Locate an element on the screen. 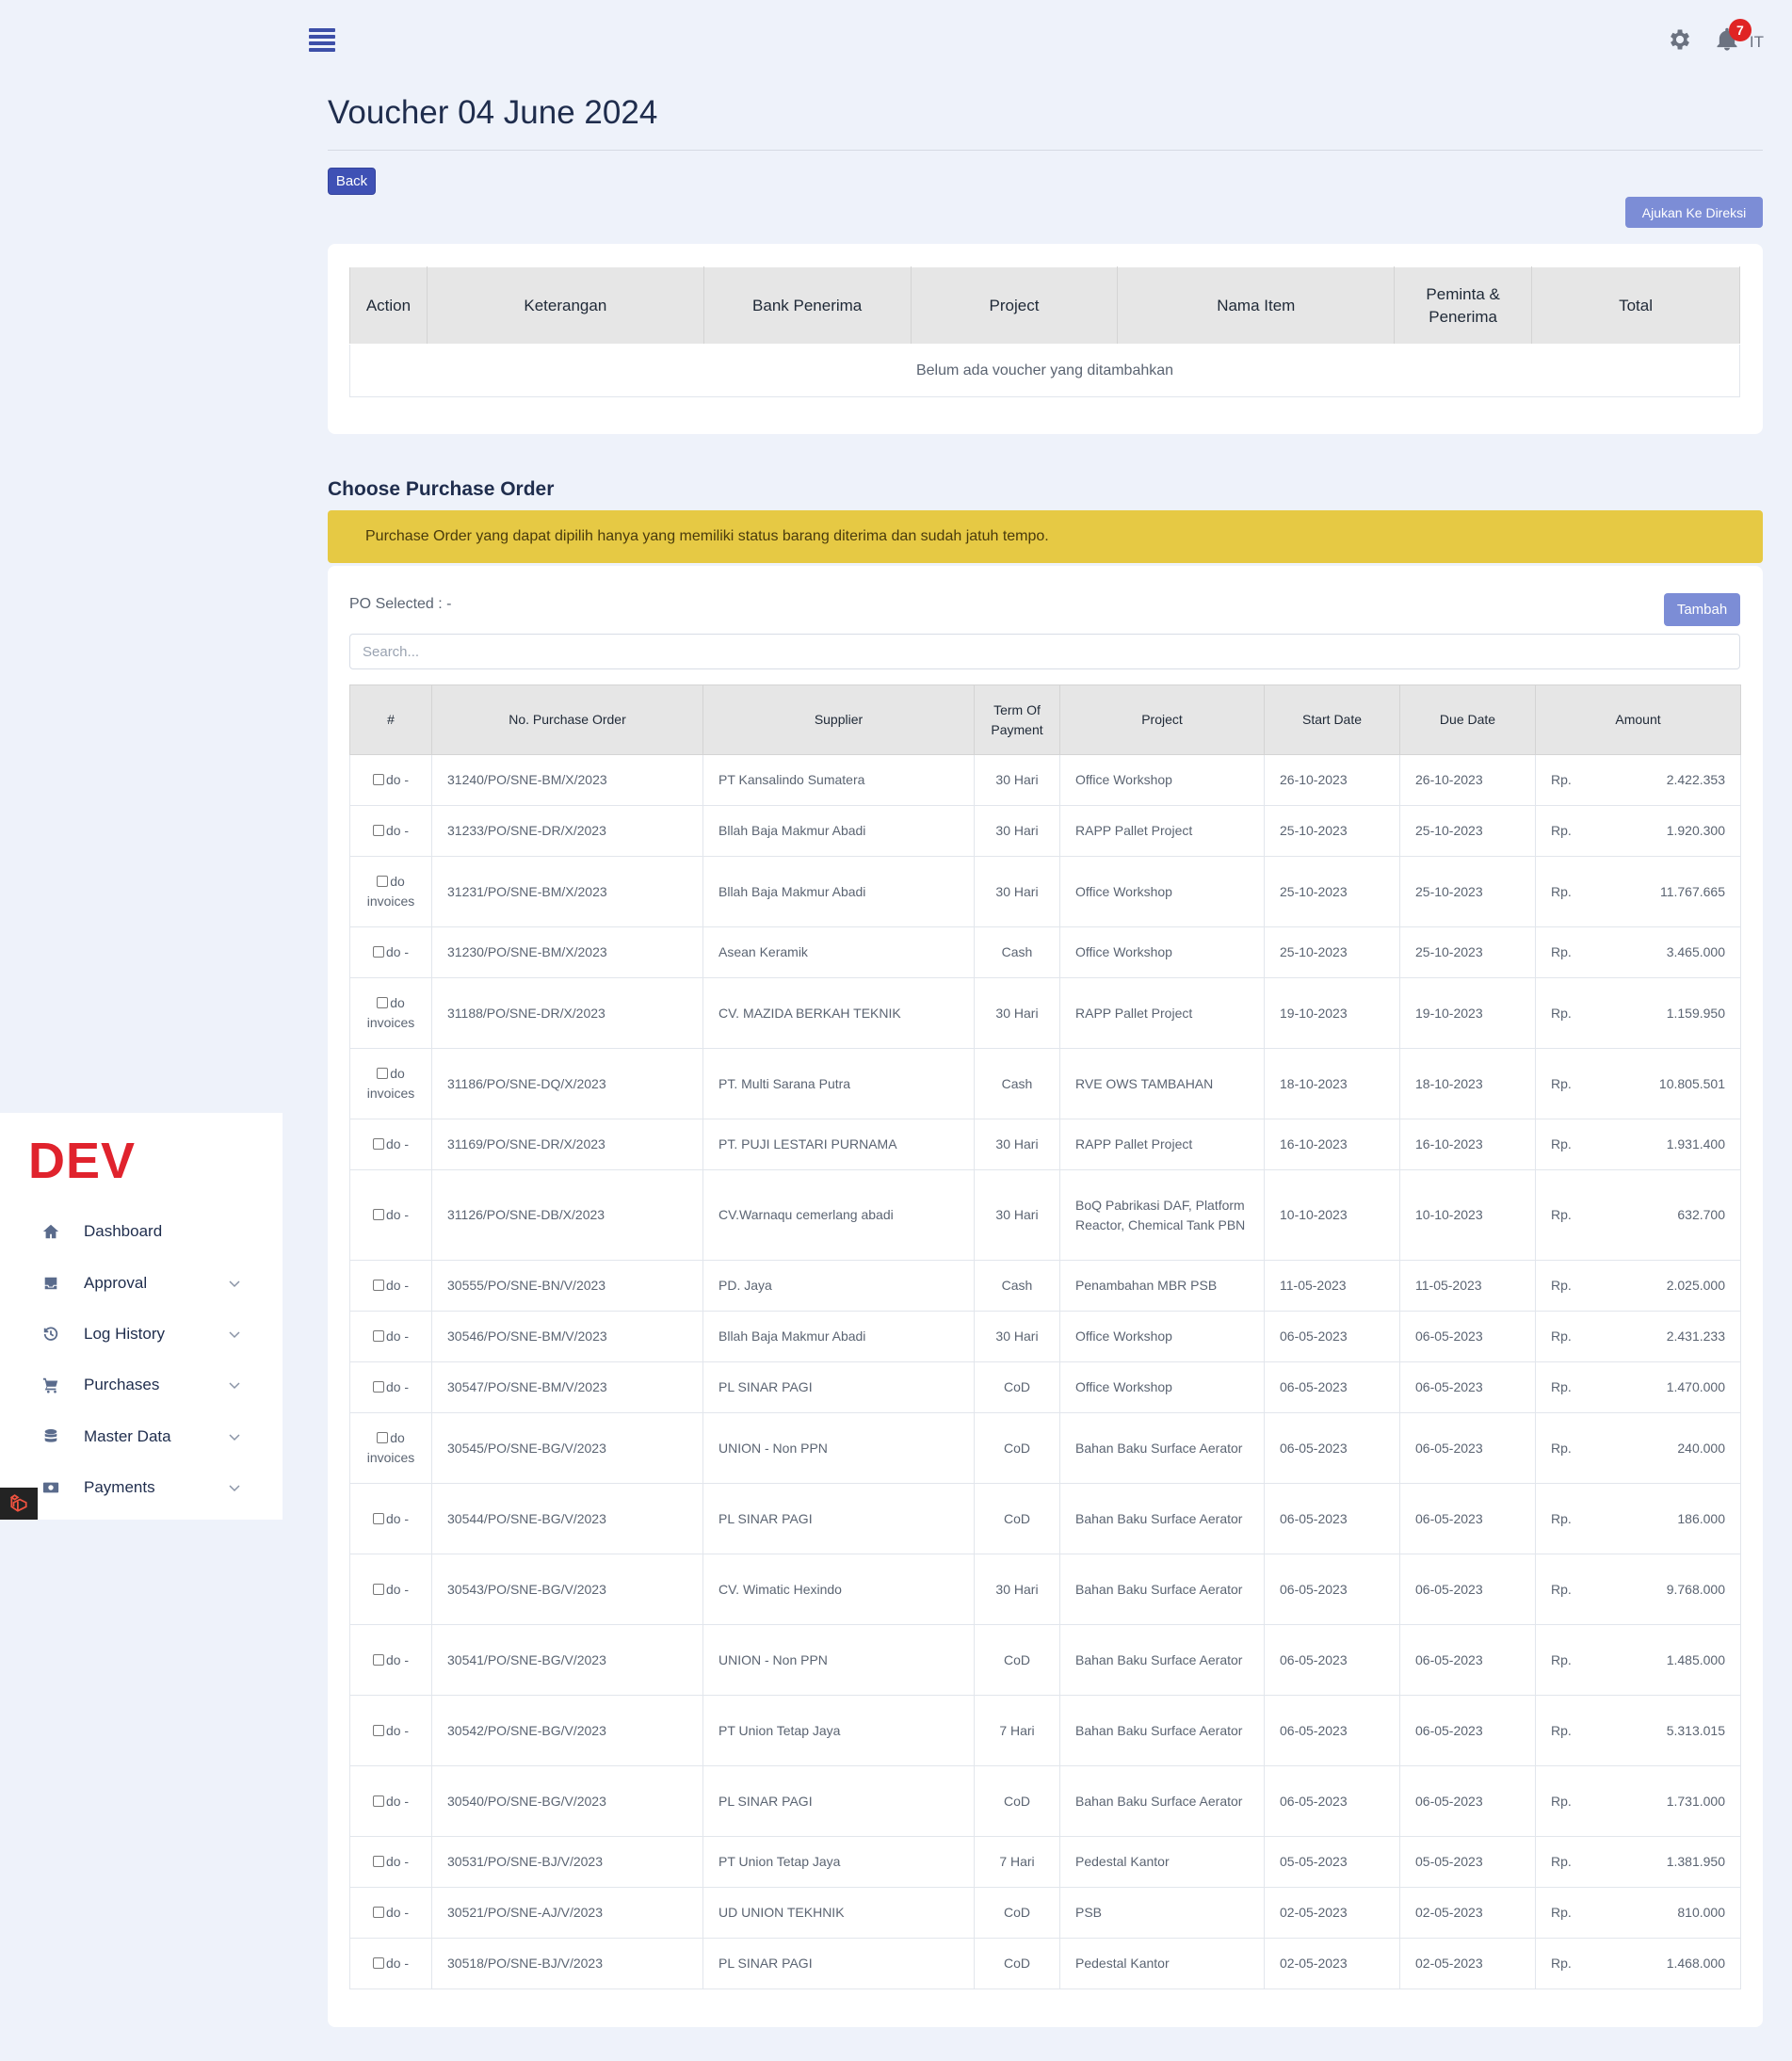  debugbar-toggle is located at coordinates (19, 1504).